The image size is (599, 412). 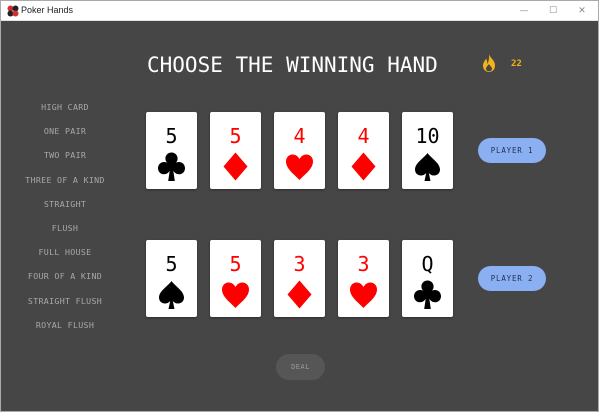 I want to click on hand-ranking-item: FOUR OF A KIND, so click(x=65, y=276).